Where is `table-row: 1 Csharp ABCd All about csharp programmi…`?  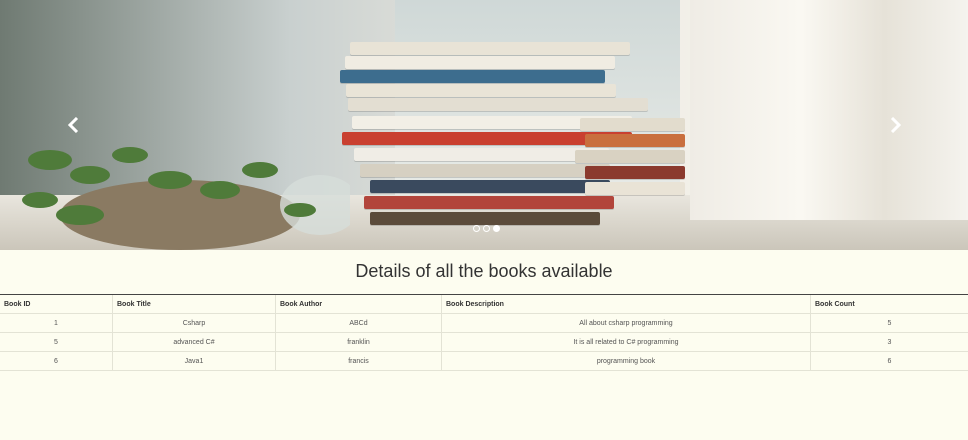
table-row: 1 Csharp ABCd All about csharp programmi… is located at coordinates (484, 323).